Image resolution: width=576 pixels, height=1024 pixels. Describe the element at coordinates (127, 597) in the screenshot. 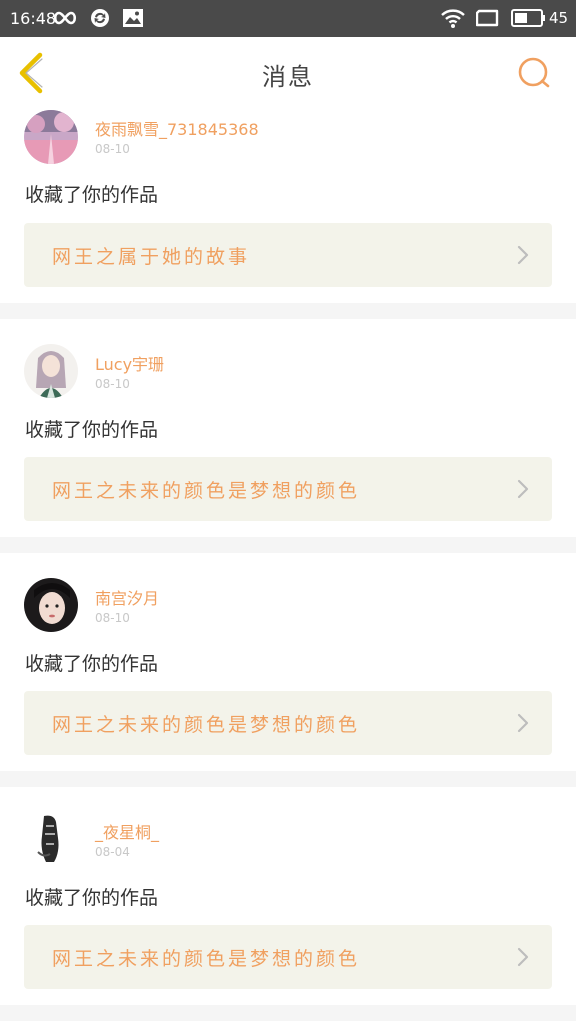

I see `user-name: 南宫汐月` at that location.